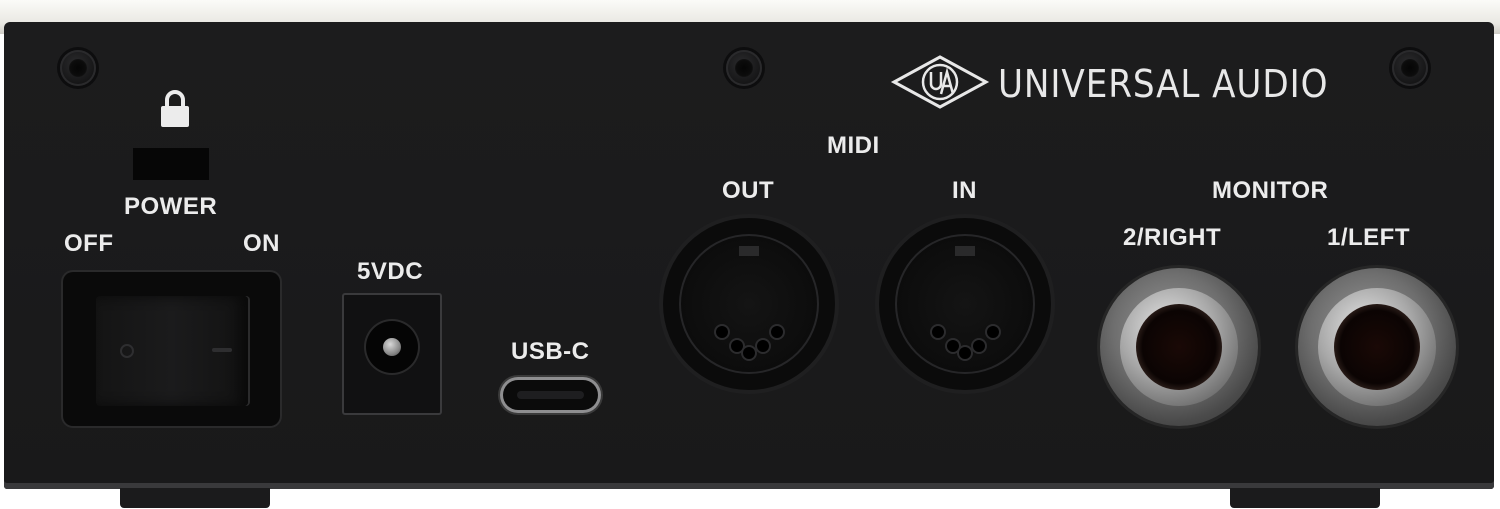  I want to click on midi-in-key, so click(965, 251).